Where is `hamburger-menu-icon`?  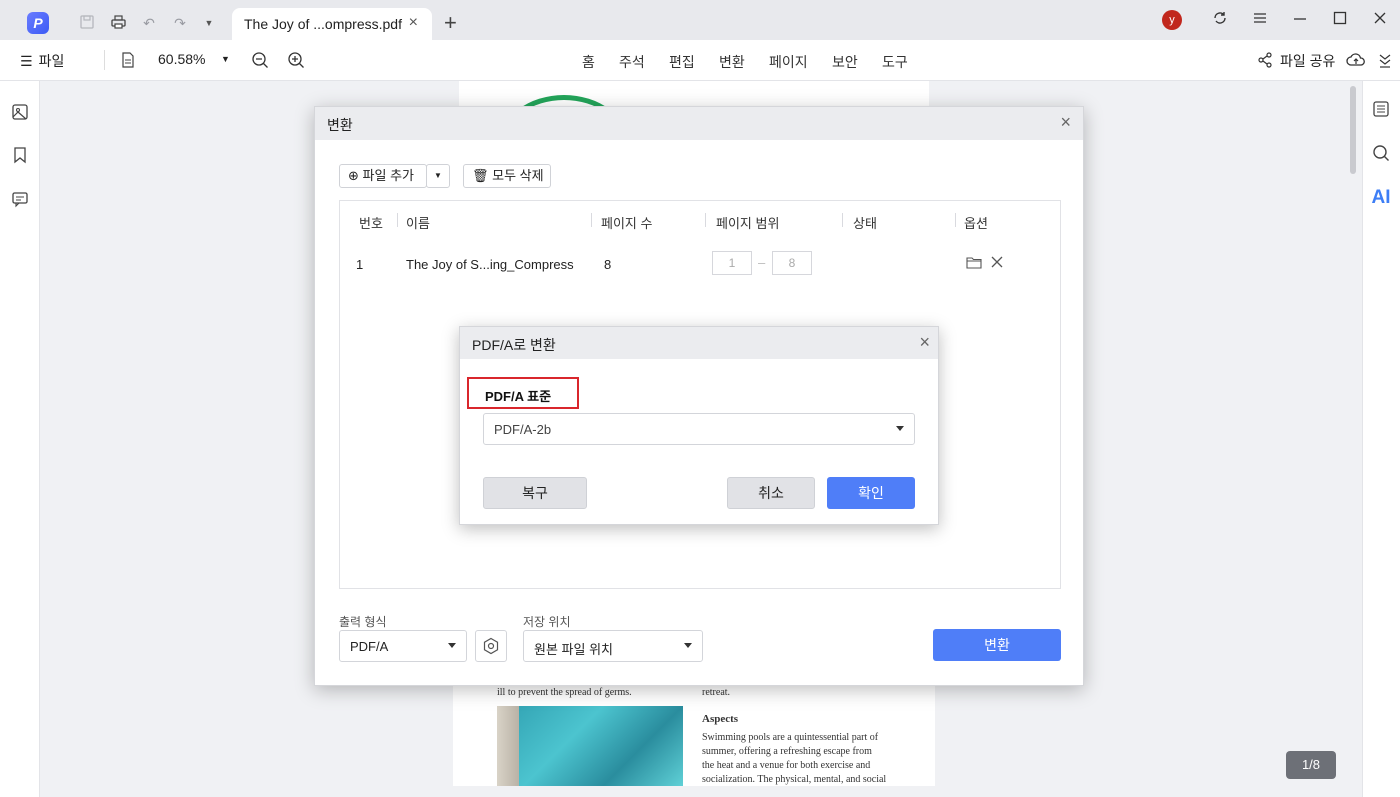
hamburger-menu-icon is located at coordinates (1260, 20).